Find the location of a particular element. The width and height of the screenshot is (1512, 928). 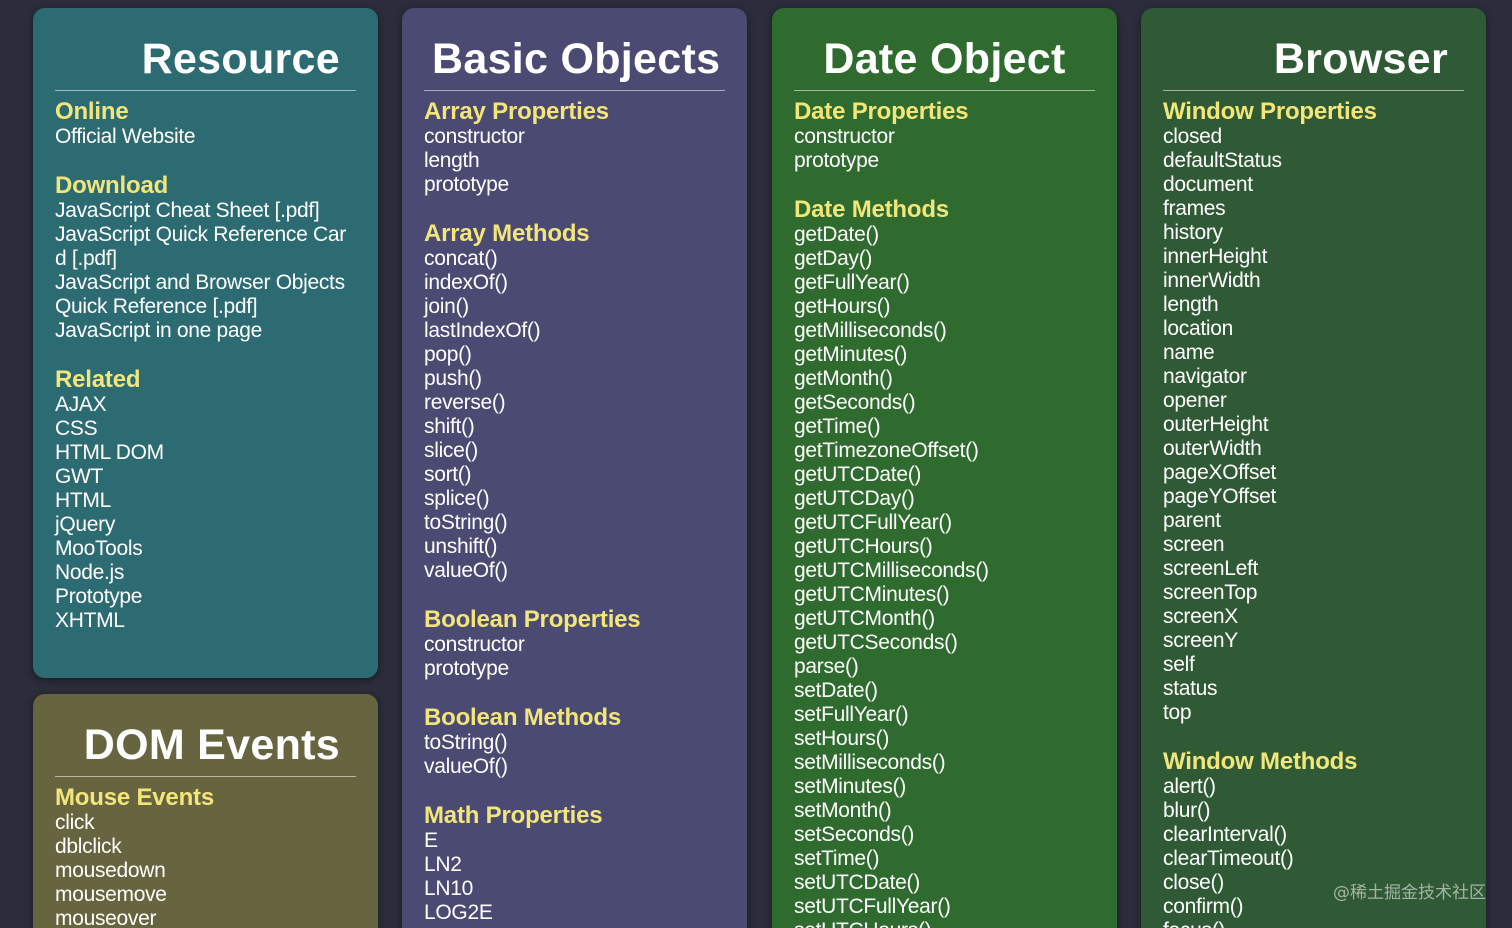

array-method-link: splice() is located at coordinates (574, 499).